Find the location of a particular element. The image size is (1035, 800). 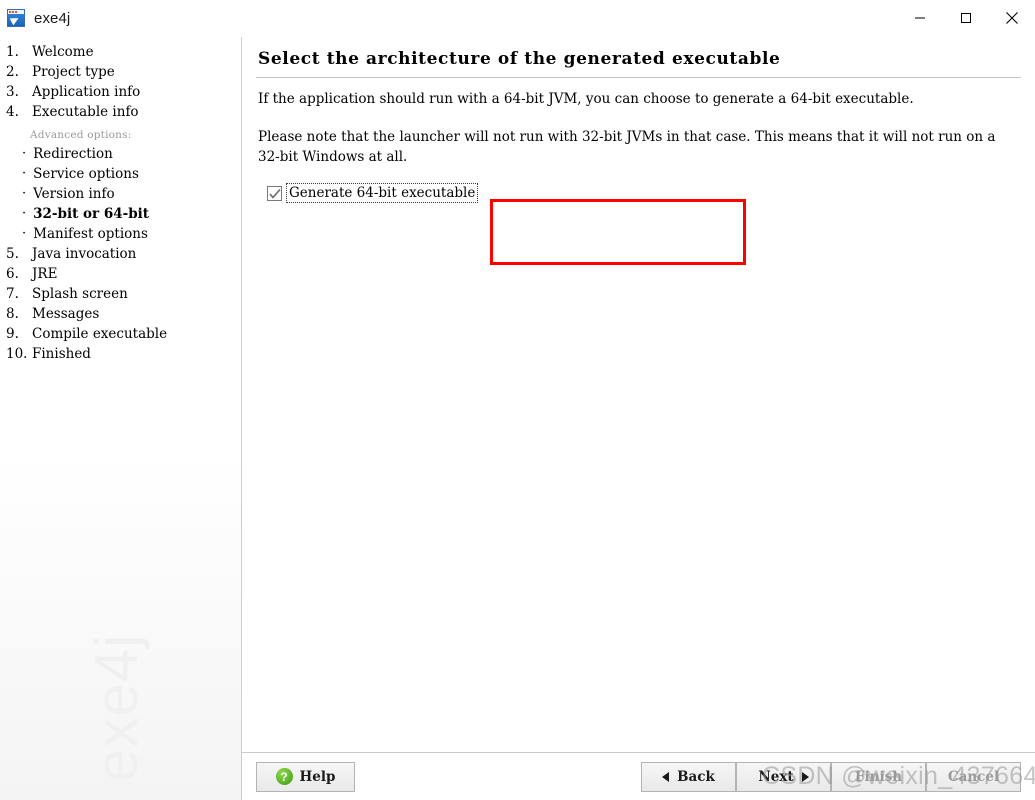

sidebar-item-application-info: 3. Application info is located at coordinates (120, 94).